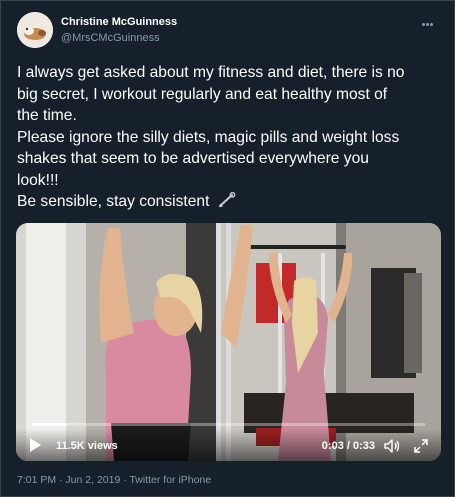 This screenshot has height=497, width=455. Describe the element at coordinates (227, 199) in the screenshot. I see `muscle-emoji-icon` at that location.